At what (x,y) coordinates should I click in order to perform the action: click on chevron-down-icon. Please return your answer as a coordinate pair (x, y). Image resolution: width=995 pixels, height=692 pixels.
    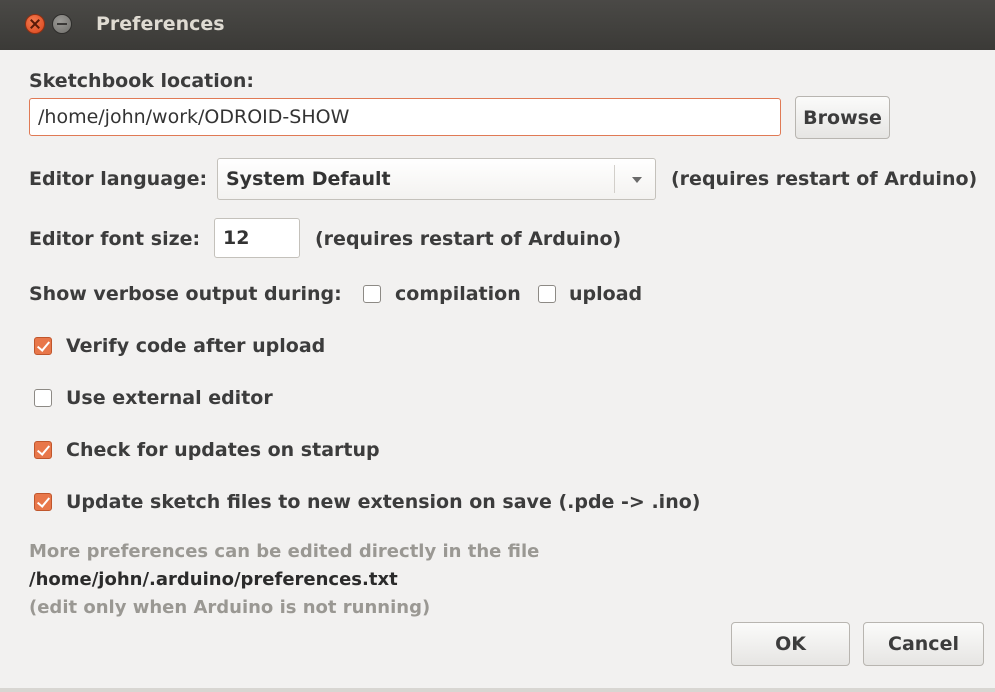
    Looking at the image, I should click on (637, 180).